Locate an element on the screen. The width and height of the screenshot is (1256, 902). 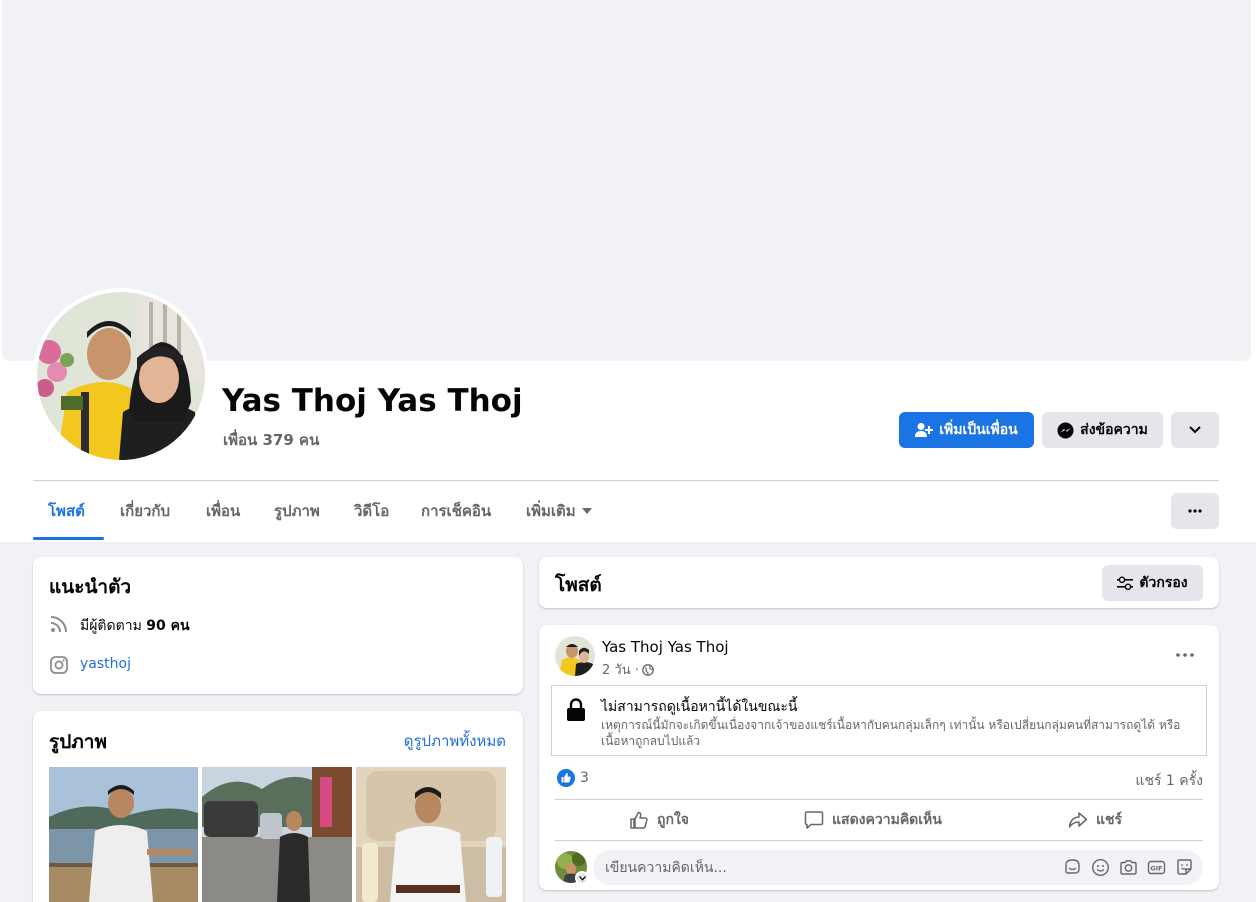
see-all-photos-link: ดูรูปภาพทั้งหมด is located at coordinates (455, 741).